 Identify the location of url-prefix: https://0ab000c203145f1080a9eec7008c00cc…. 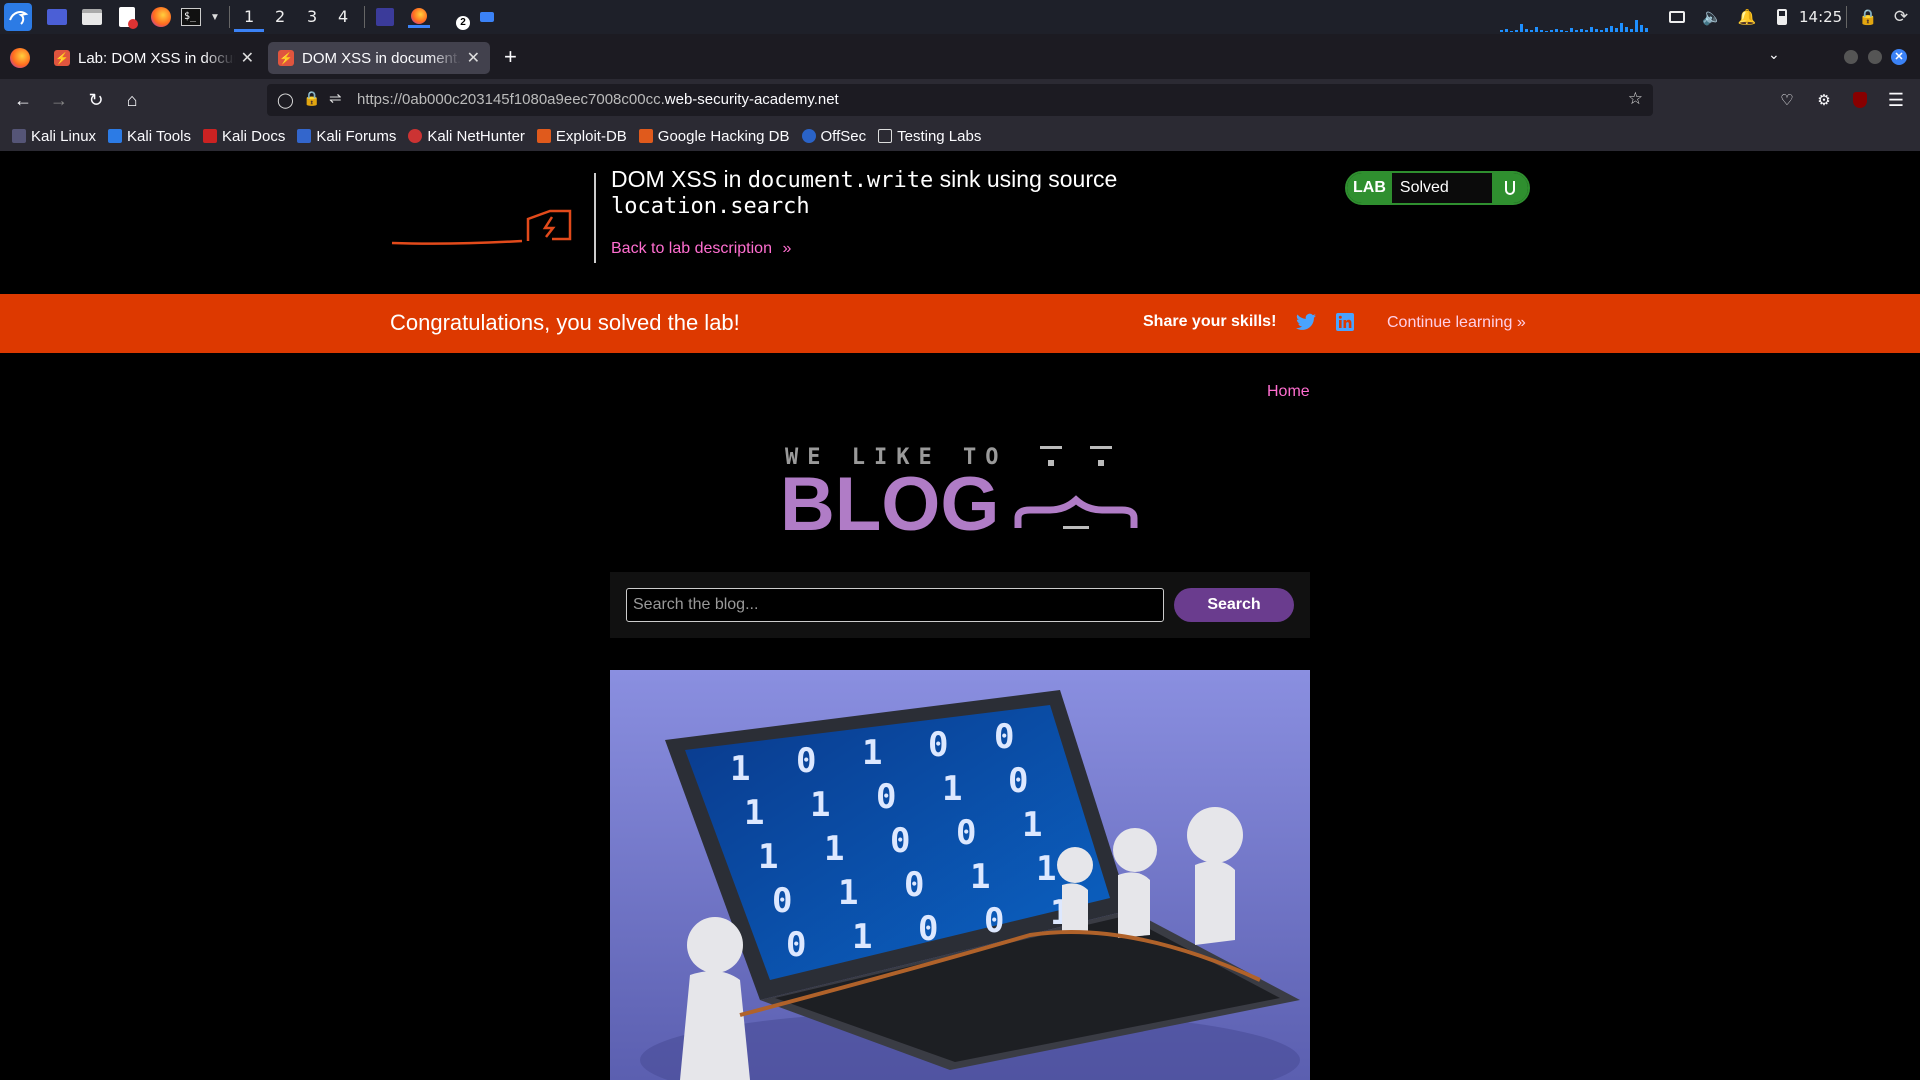
(511, 99).